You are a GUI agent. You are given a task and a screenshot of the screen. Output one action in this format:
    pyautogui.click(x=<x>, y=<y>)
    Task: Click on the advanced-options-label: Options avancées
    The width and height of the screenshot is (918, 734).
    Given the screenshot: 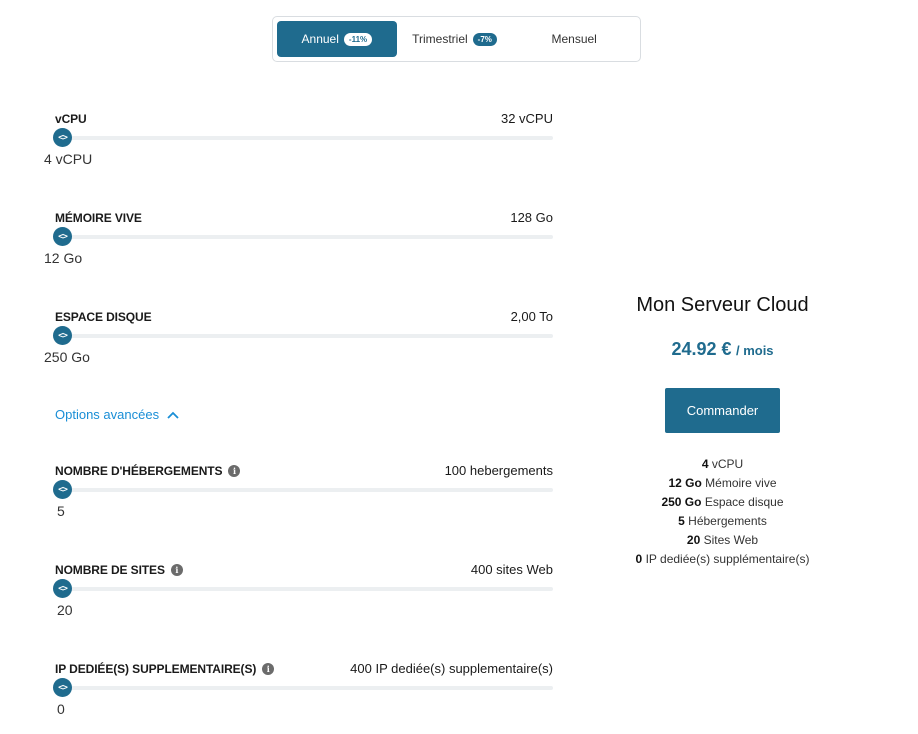 What is the action you would take?
    pyautogui.click(x=107, y=414)
    